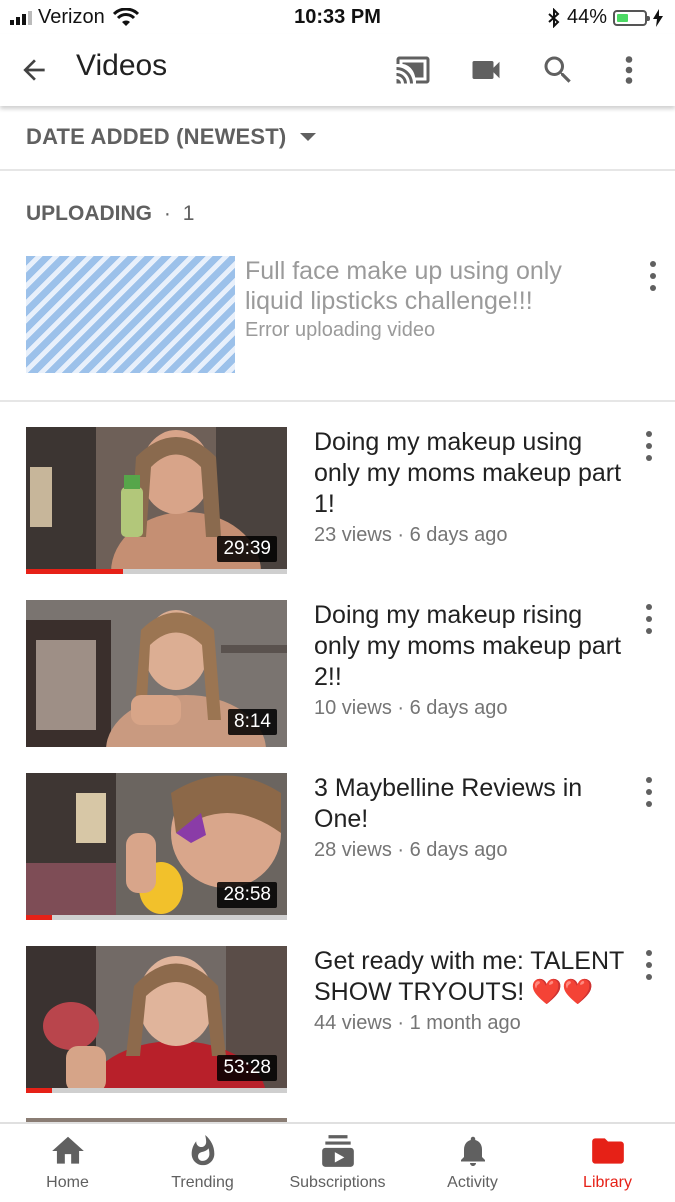  I want to click on uploading-more-icon, so click(653, 276).